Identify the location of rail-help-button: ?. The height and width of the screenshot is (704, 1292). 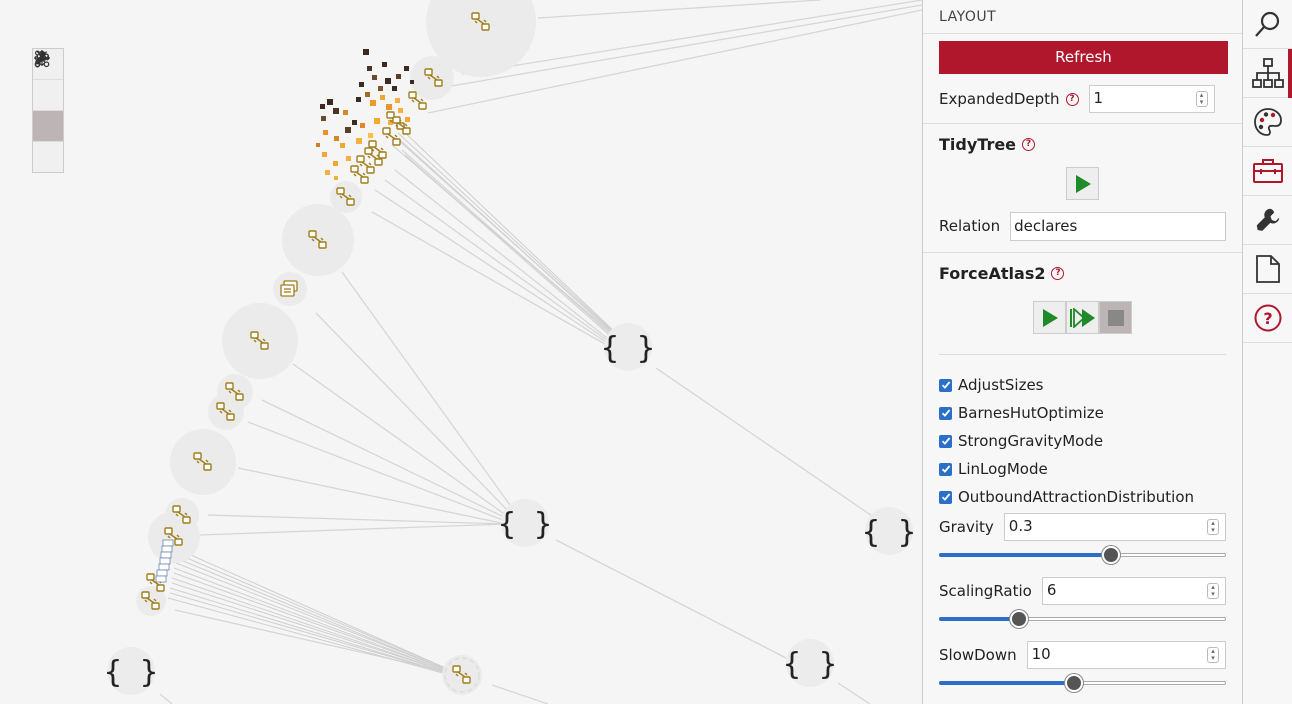
(1267, 318).